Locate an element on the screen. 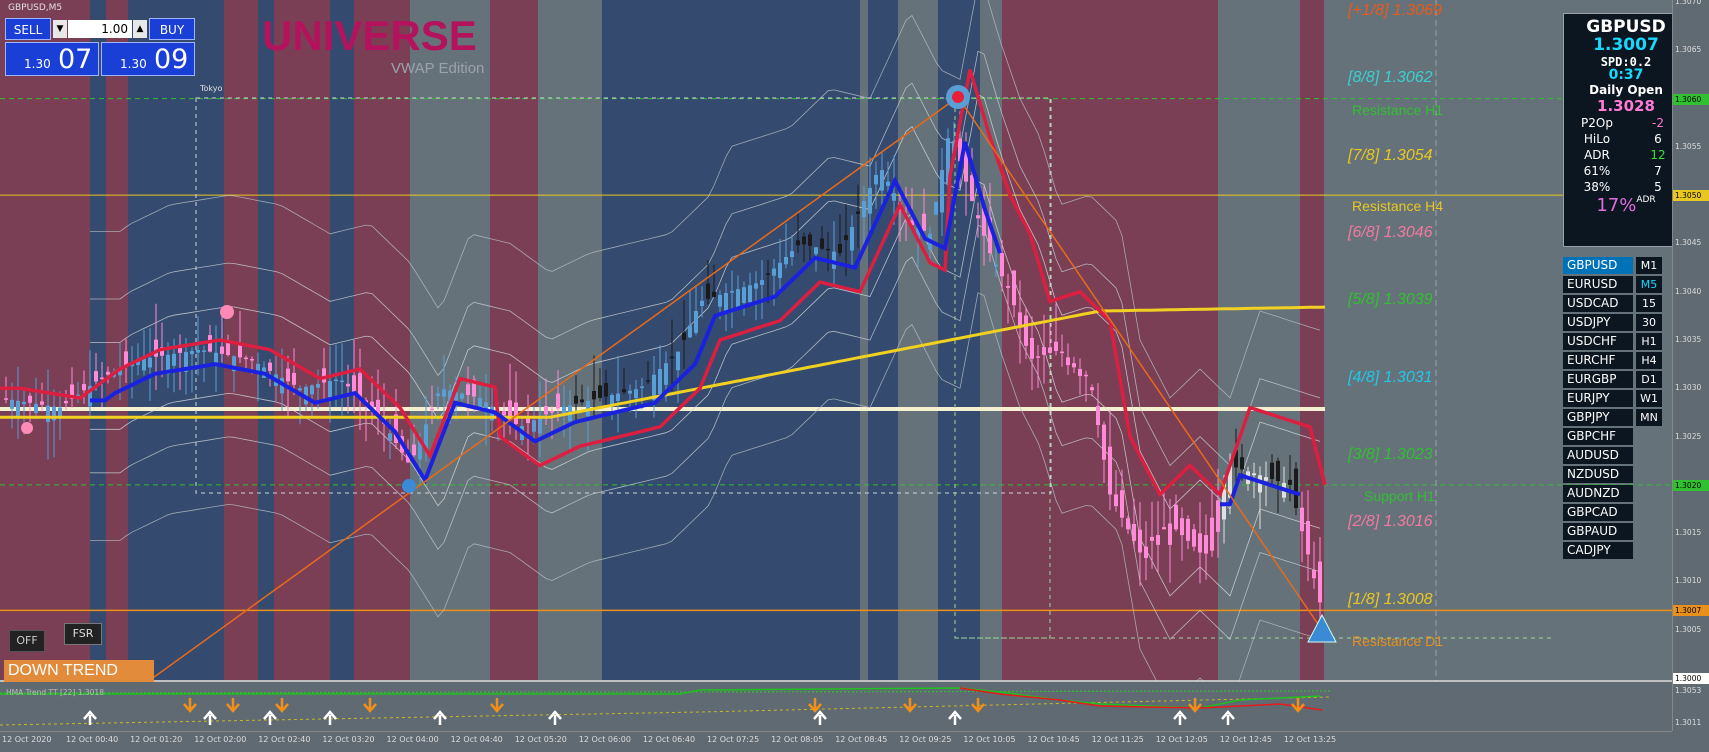 This screenshot has height=752, width=1709. timeframe-h1-button: H1 is located at coordinates (1649, 341).